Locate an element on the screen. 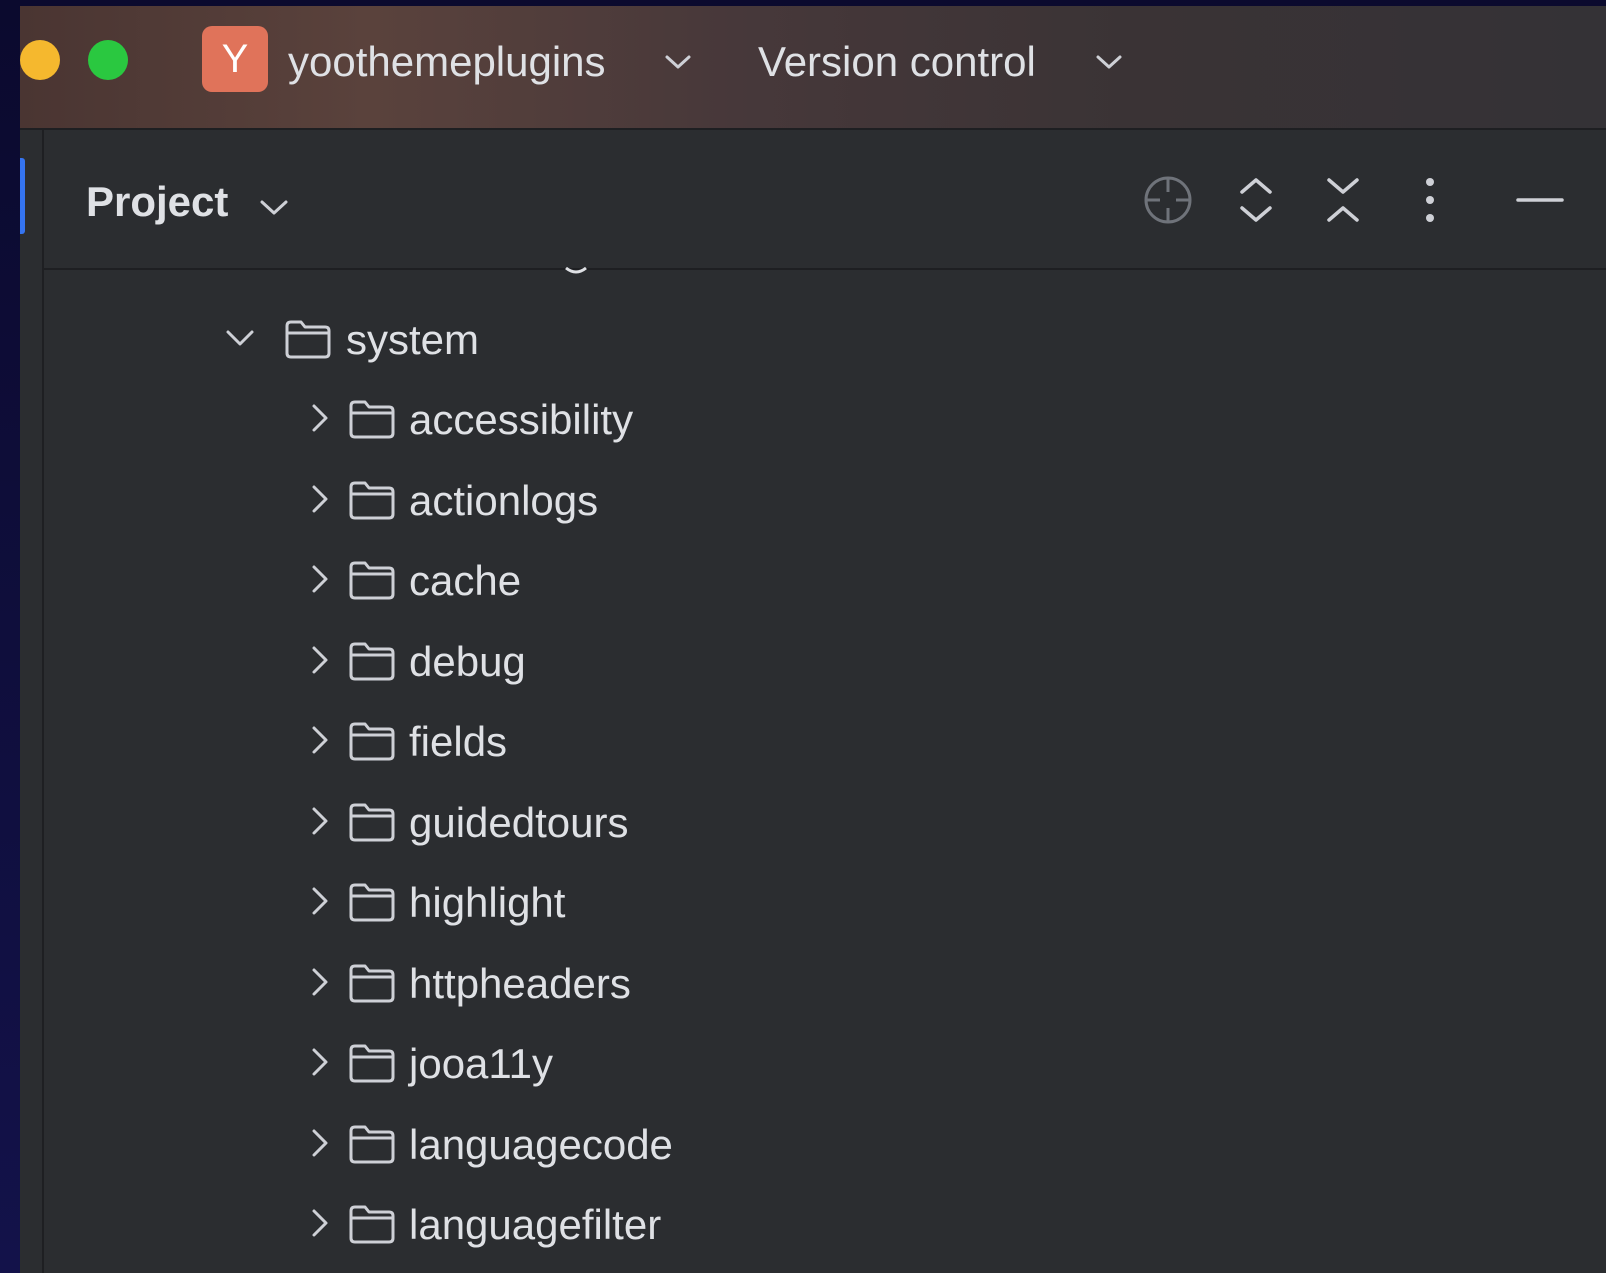 The height and width of the screenshot is (1273, 1606). tree-row-label: jooa11y is located at coordinates (481, 1063).